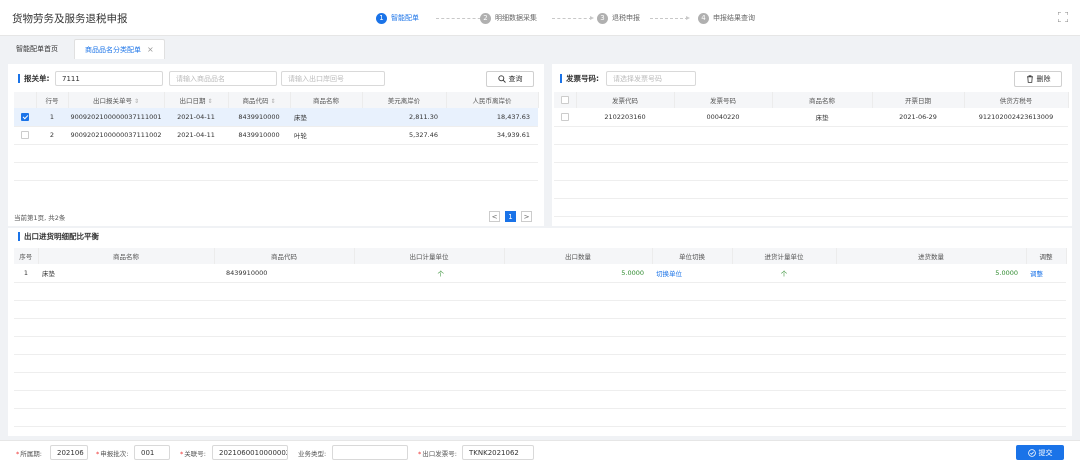 The image size is (1080, 463). What do you see at coordinates (625, 117) in the screenshot?
I see `cell-invoice-code: 2102203160` at bounding box center [625, 117].